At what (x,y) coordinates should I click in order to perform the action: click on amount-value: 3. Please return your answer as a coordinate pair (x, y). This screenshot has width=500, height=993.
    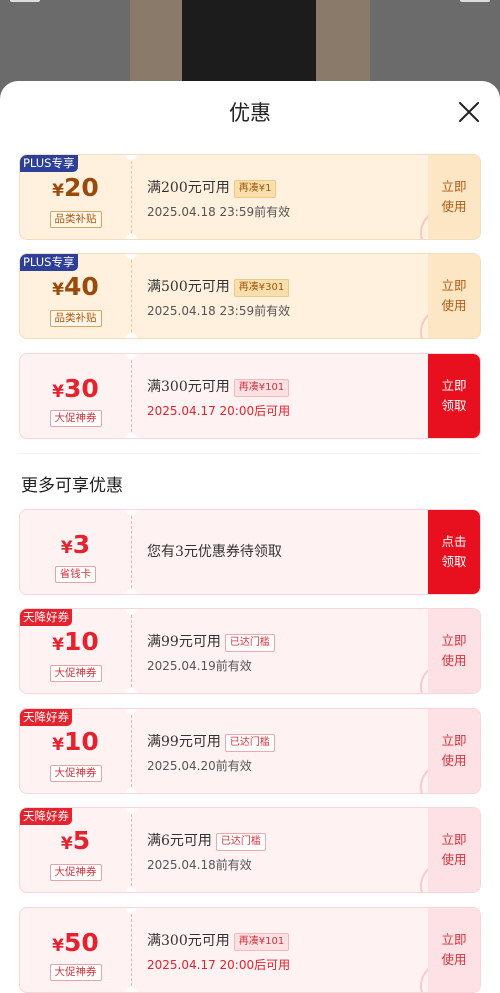
    Looking at the image, I should click on (81, 544).